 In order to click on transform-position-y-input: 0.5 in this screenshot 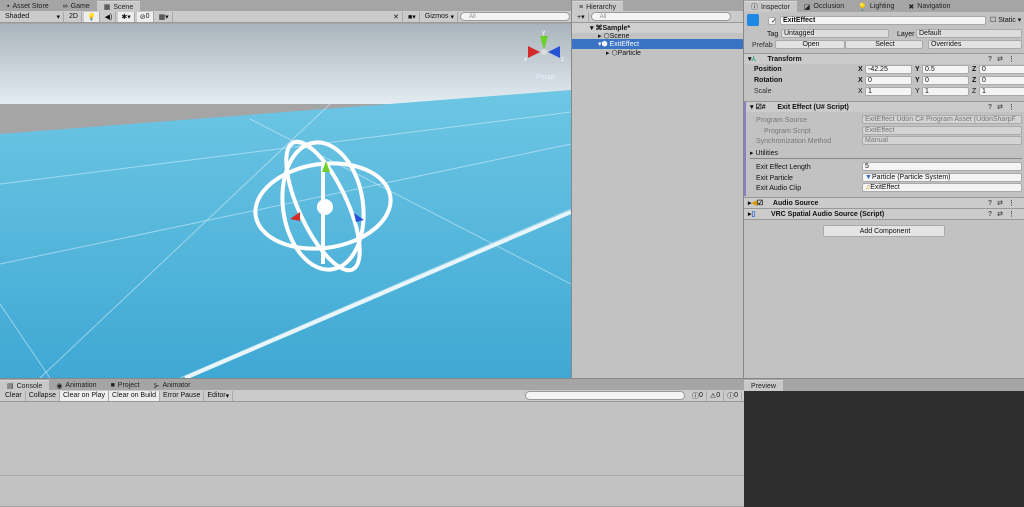, I will do `click(945, 69)`.